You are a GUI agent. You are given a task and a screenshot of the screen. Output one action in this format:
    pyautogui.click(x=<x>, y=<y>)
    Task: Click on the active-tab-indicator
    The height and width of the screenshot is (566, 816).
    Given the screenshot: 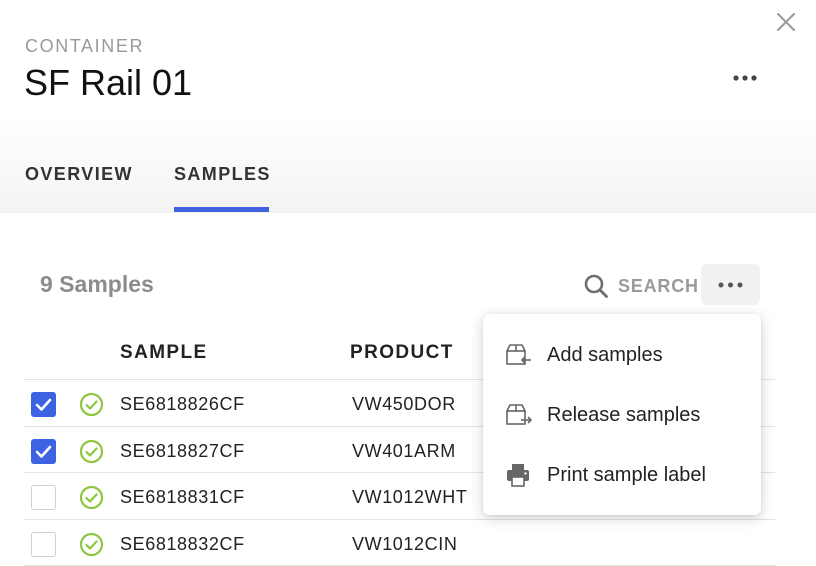 What is the action you would take?
    pyautogui.click(x=221, y=209)
    